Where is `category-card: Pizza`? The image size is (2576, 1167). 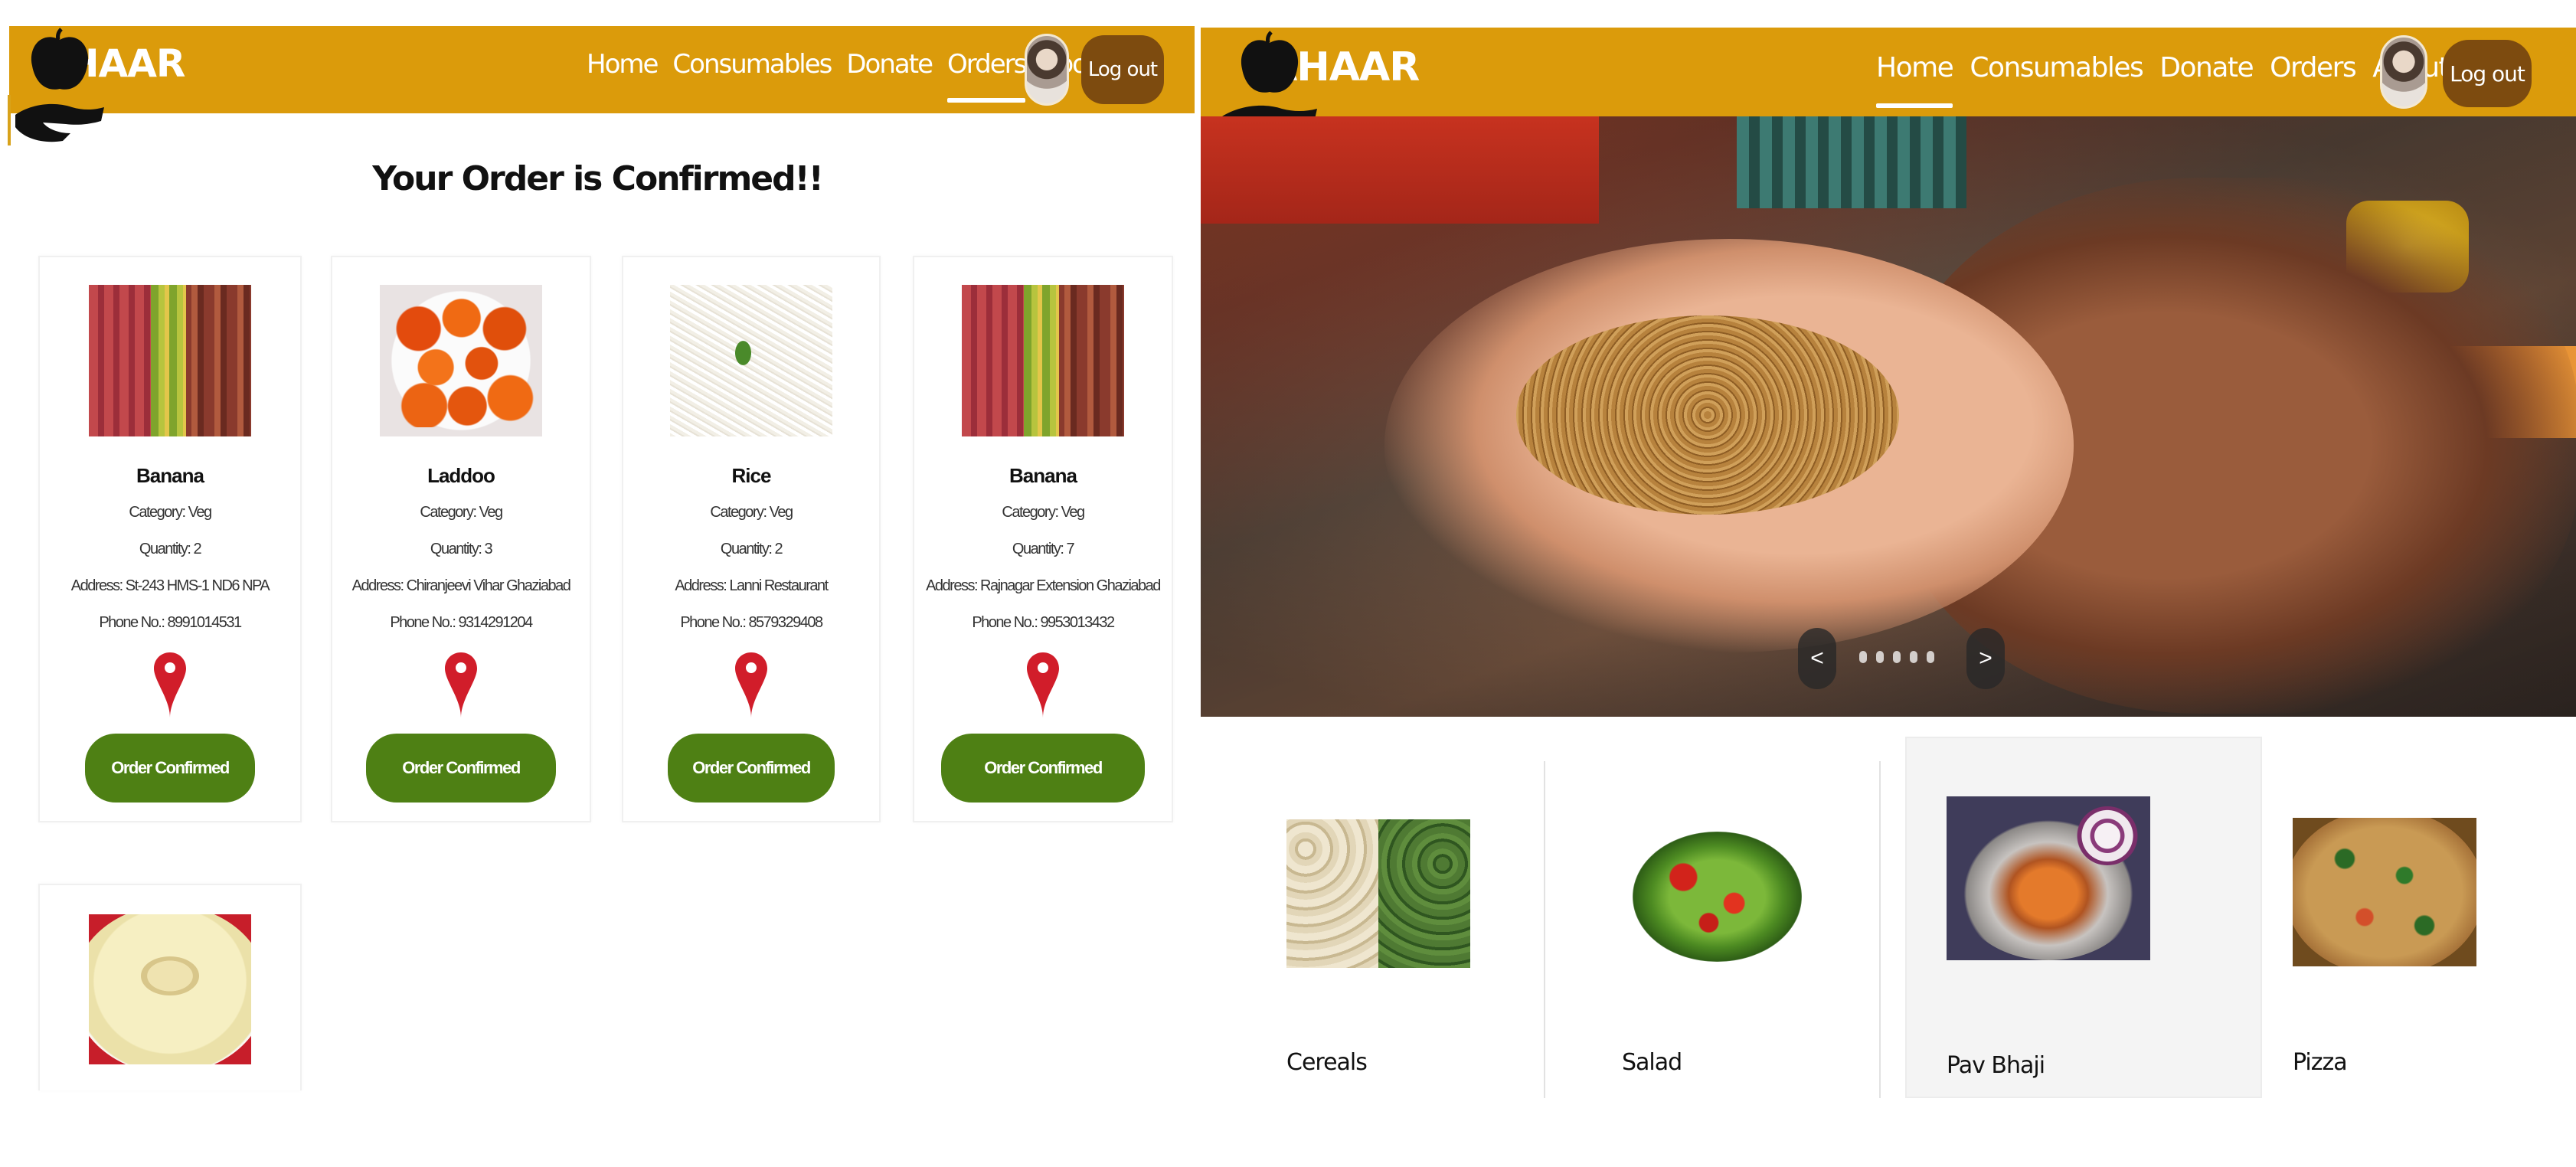 category-card: Pizza is located at coordinates (2433, 929).